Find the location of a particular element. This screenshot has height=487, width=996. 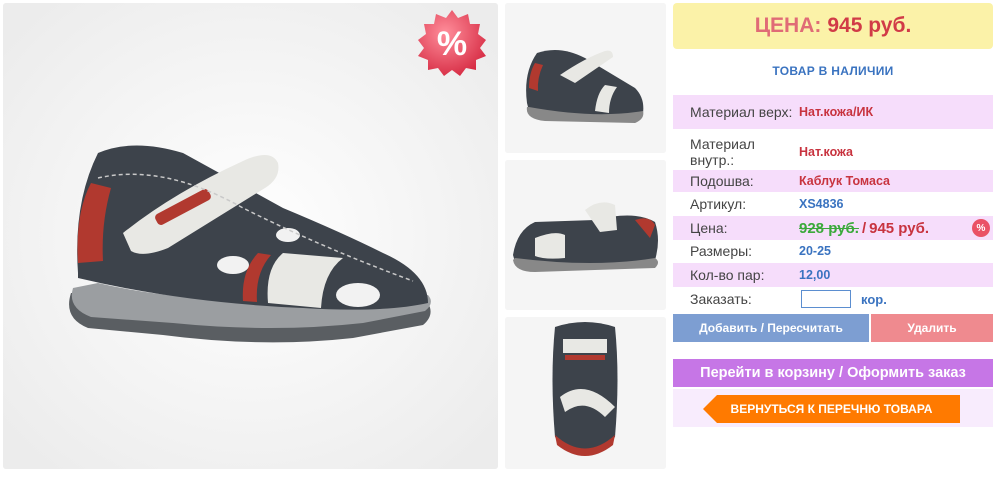

new-price: 945 руб. is located at coordinates (899, 228).